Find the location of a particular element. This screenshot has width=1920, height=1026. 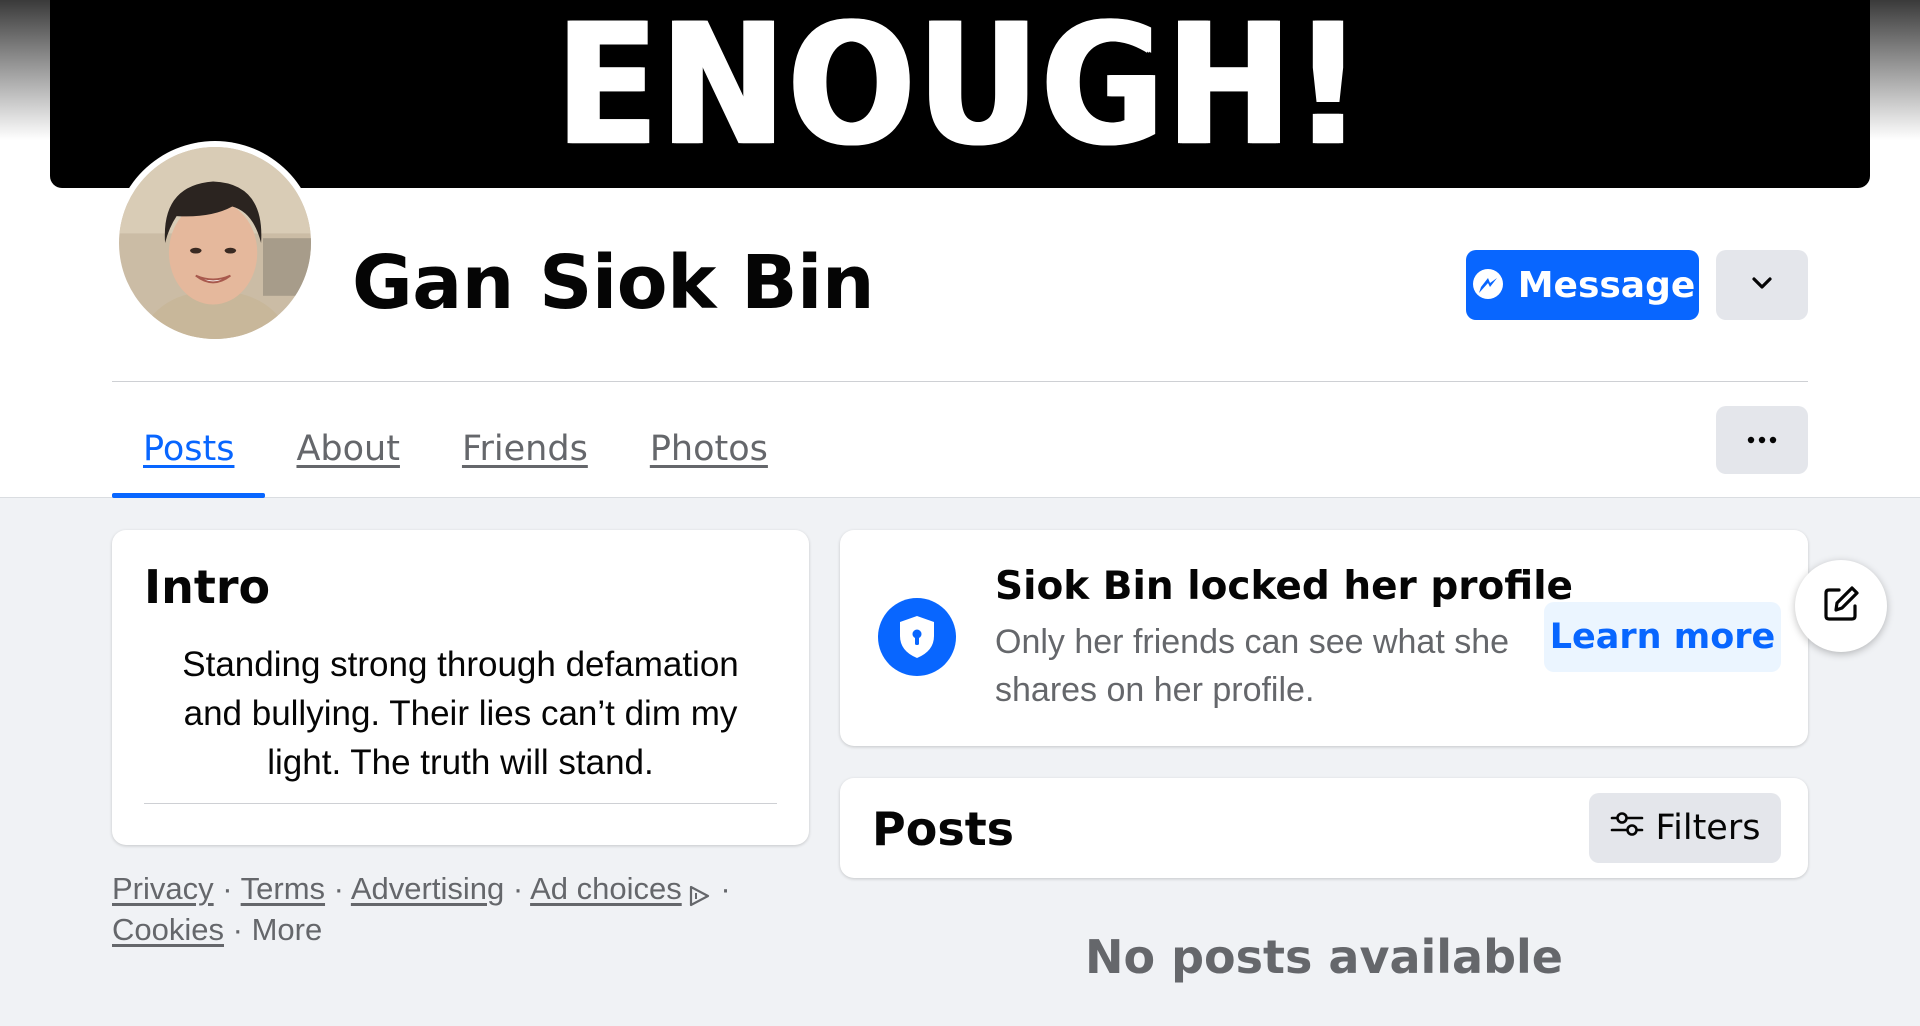

filters-icon is located at coordinates (1627, 828).